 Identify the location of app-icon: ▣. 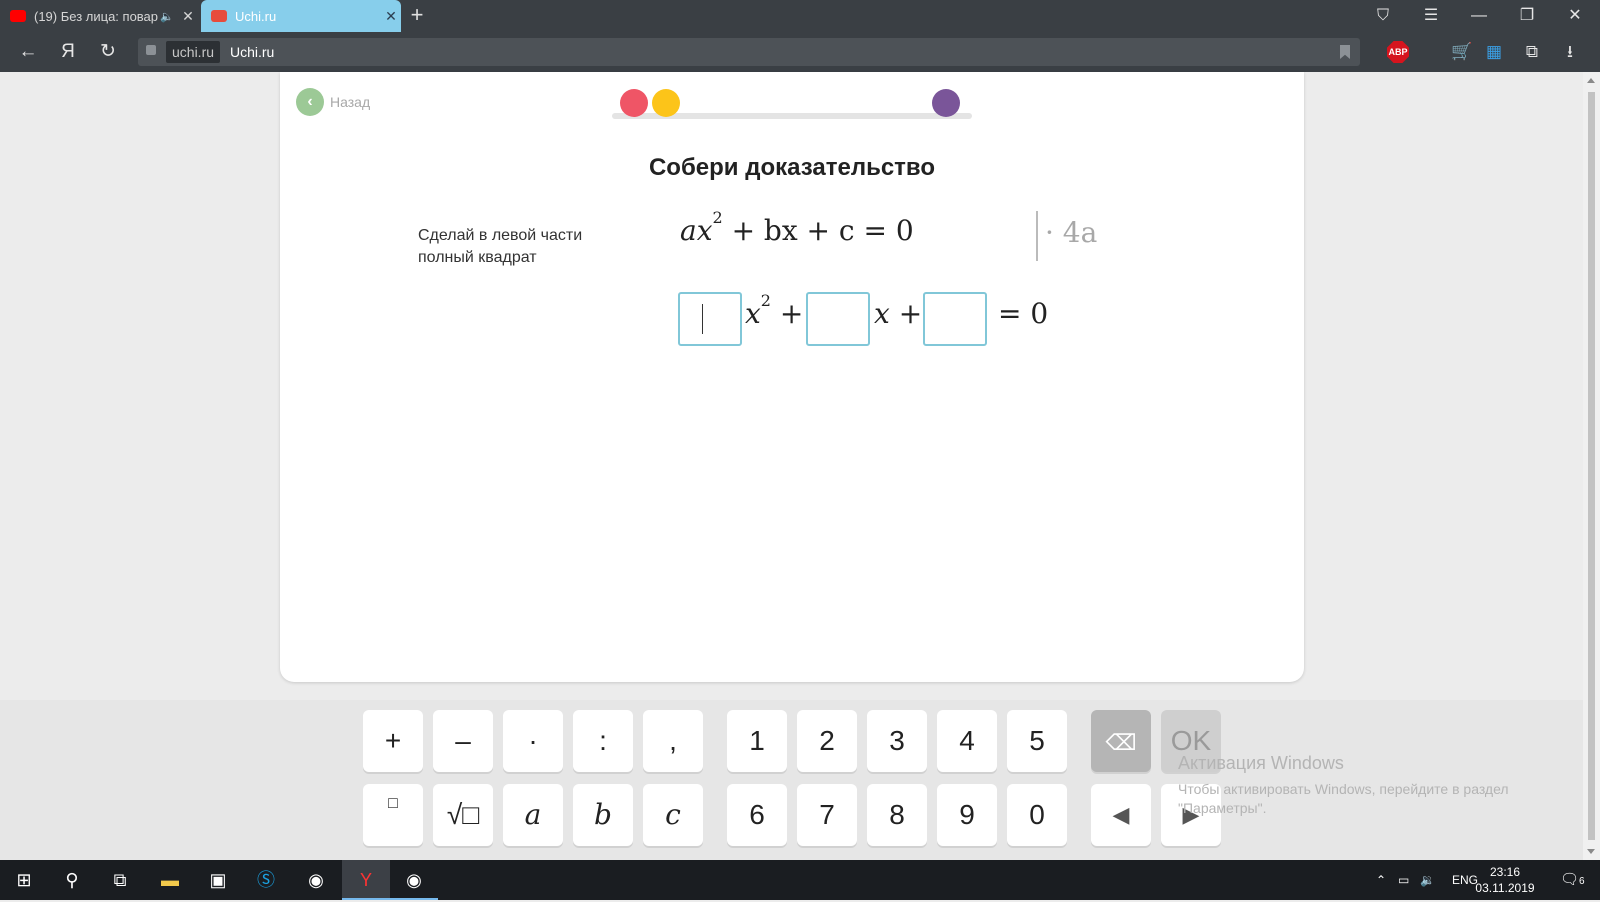
(218, 880).